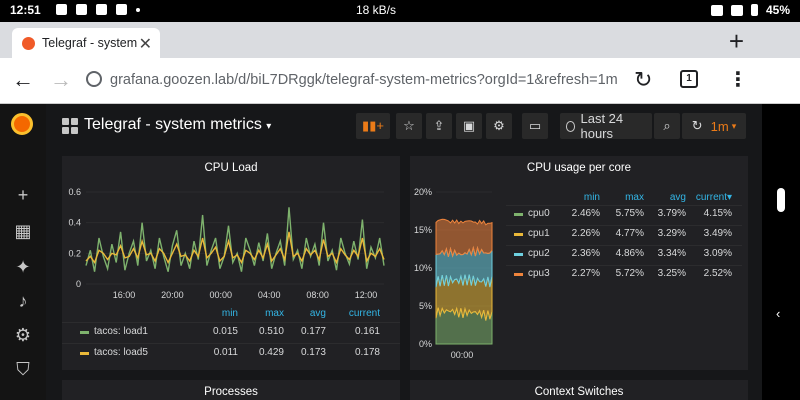  I want to click on x-tick-label: 12:00, so click(366, 295).